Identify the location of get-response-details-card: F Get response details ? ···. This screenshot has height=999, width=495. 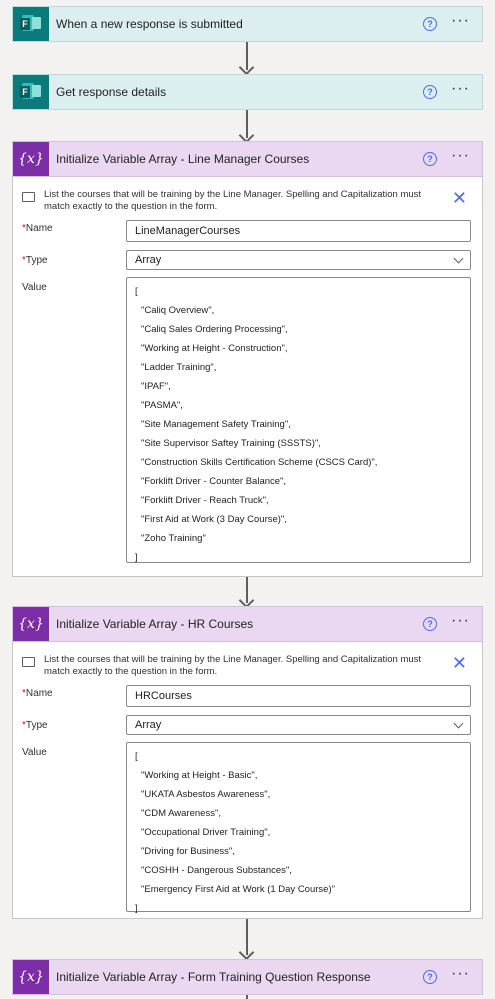
(247, 92).